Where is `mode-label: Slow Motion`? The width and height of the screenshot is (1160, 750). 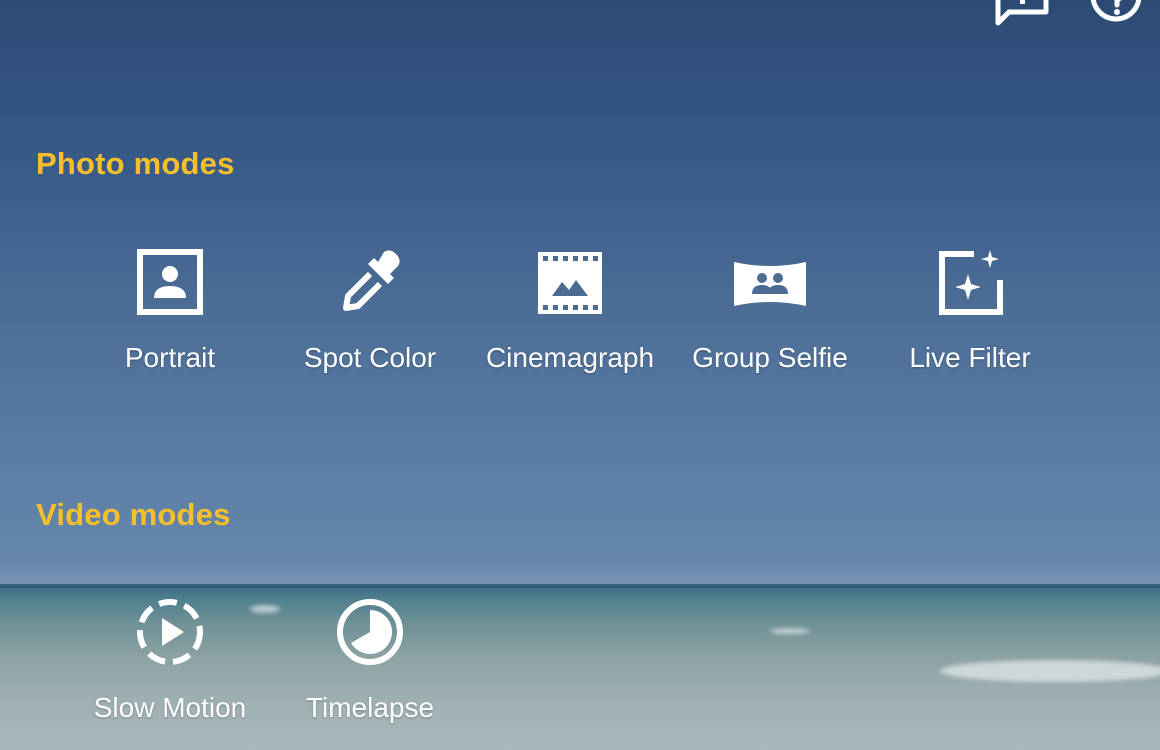 mode-label: Slow Motion is located at coordinates (170, 707).